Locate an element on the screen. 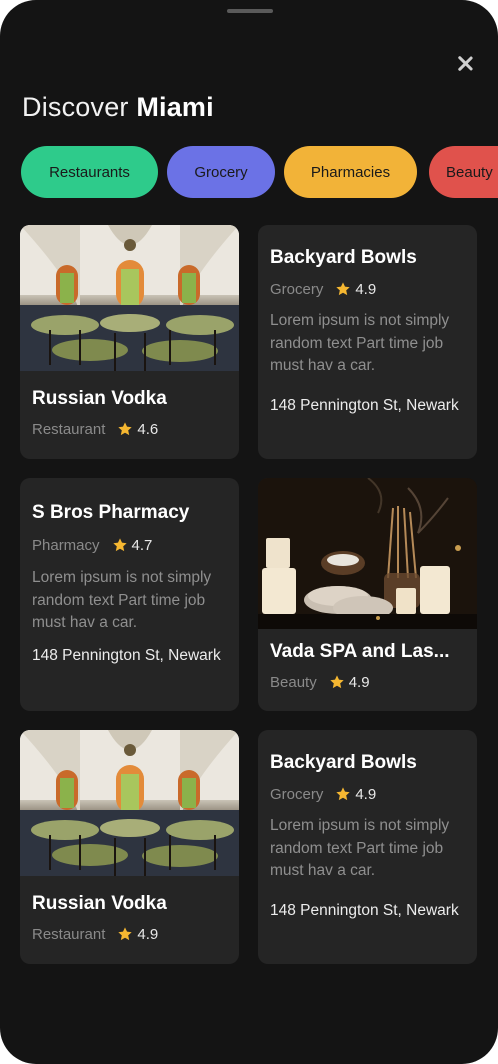 Image resolution: width=498 pixels, height=1064 pixels. chip-beauty: Beauty is located at coordinates (463, 172).